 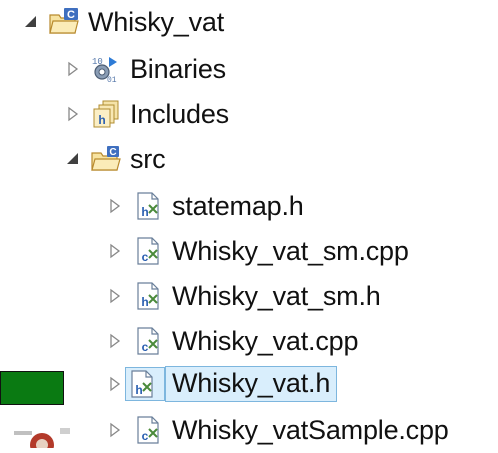 What do you see at coordinates (265, 341) in the screenshot?
I see `tree-item-label: Whisky_vat.cpp` at bounding box center [265, 341].